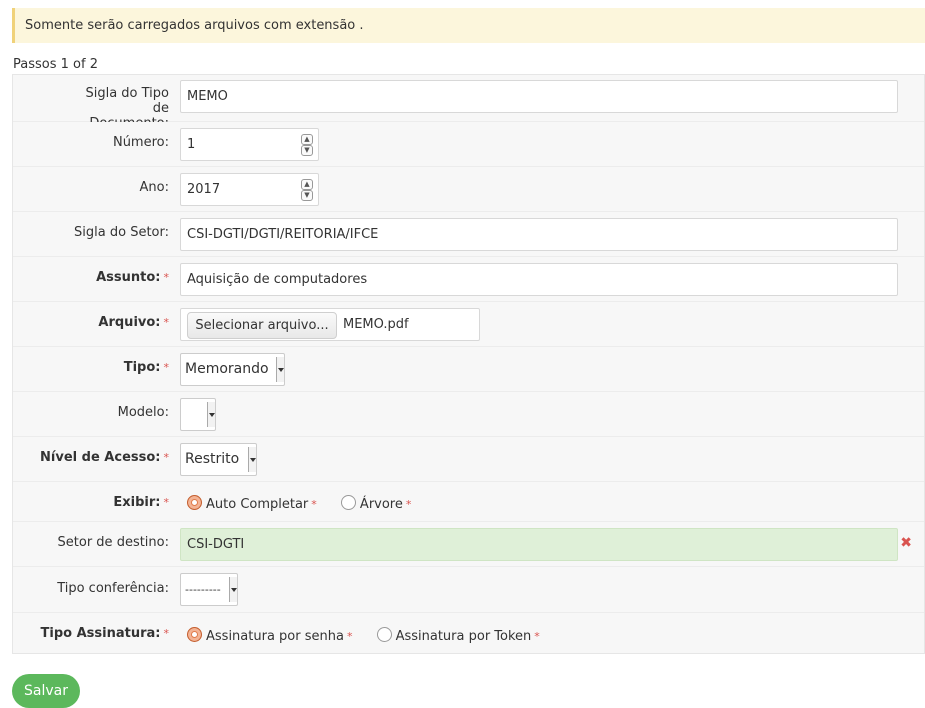 This screenshot has width=925, height=708. I want to click on label-tipo-conferencia: Tipo conferência:, so click(113, 588).